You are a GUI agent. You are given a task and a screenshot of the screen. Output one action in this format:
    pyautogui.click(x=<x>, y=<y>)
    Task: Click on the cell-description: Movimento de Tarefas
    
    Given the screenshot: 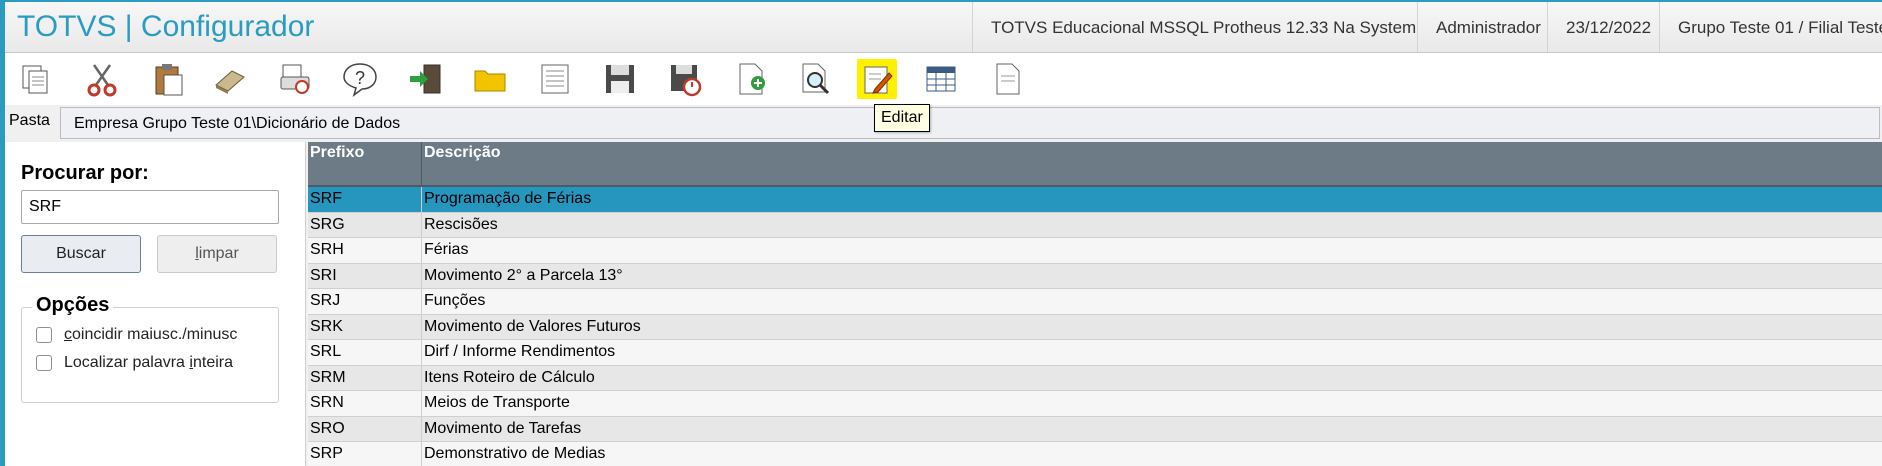 What is the action you would take?
    pyautogui.click(x=503, y=428)
    